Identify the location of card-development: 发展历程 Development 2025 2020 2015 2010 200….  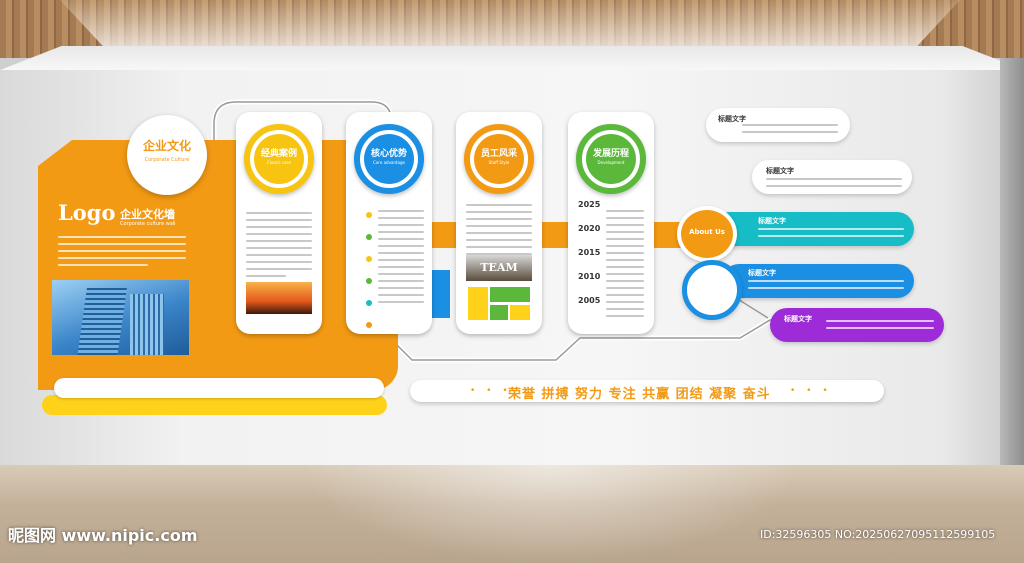
(611, 223).